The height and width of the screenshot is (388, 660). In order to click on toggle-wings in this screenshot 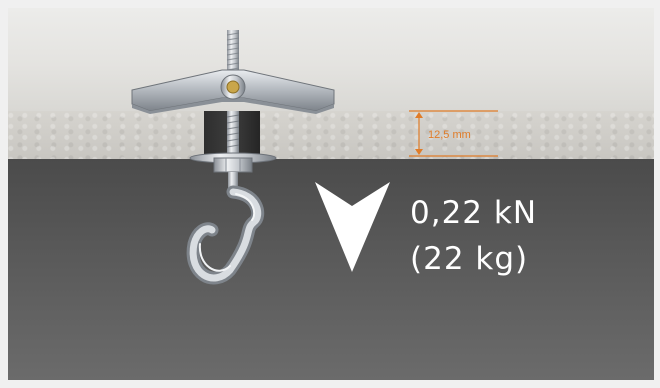, I will do `click(233, 91)`.